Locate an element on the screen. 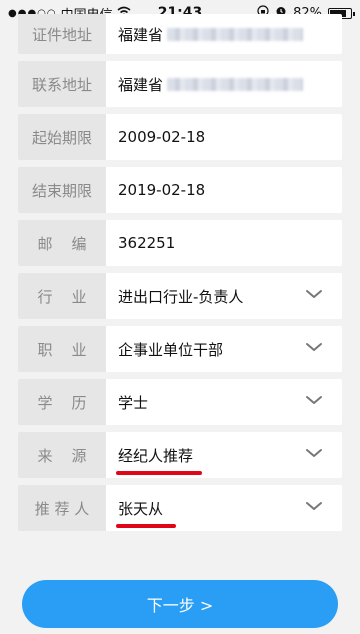 This screenshot has width=360, height=634. row-label: 学 历 is located at coordinates (62, 402).